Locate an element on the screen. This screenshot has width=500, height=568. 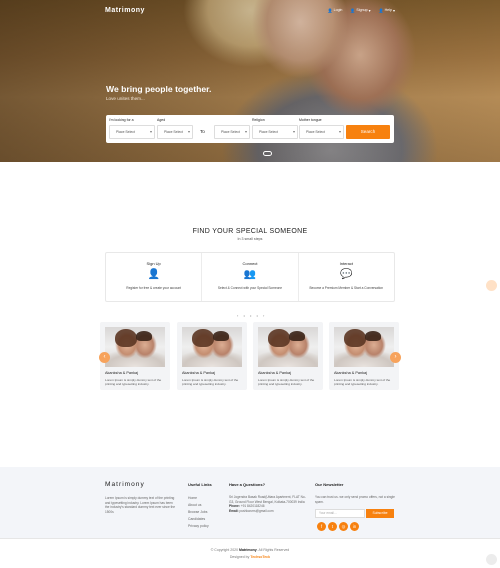
copyright-rights: . All Rights Reserved is located at coordinates (273, 550).